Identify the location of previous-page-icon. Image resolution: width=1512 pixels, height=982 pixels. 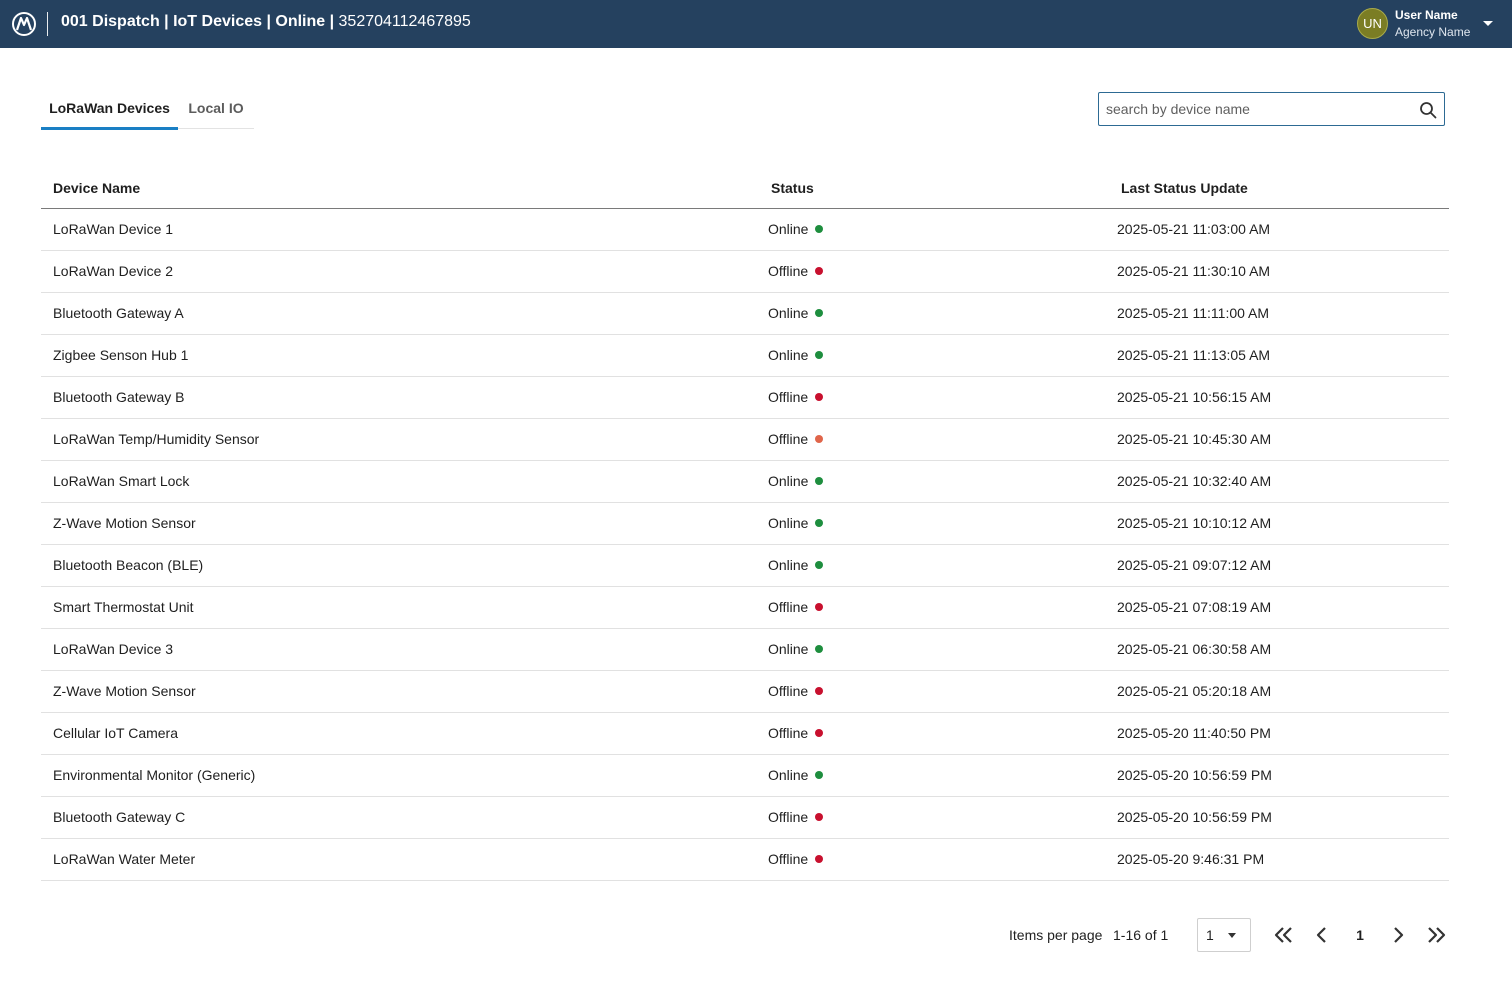
(1322, 935).